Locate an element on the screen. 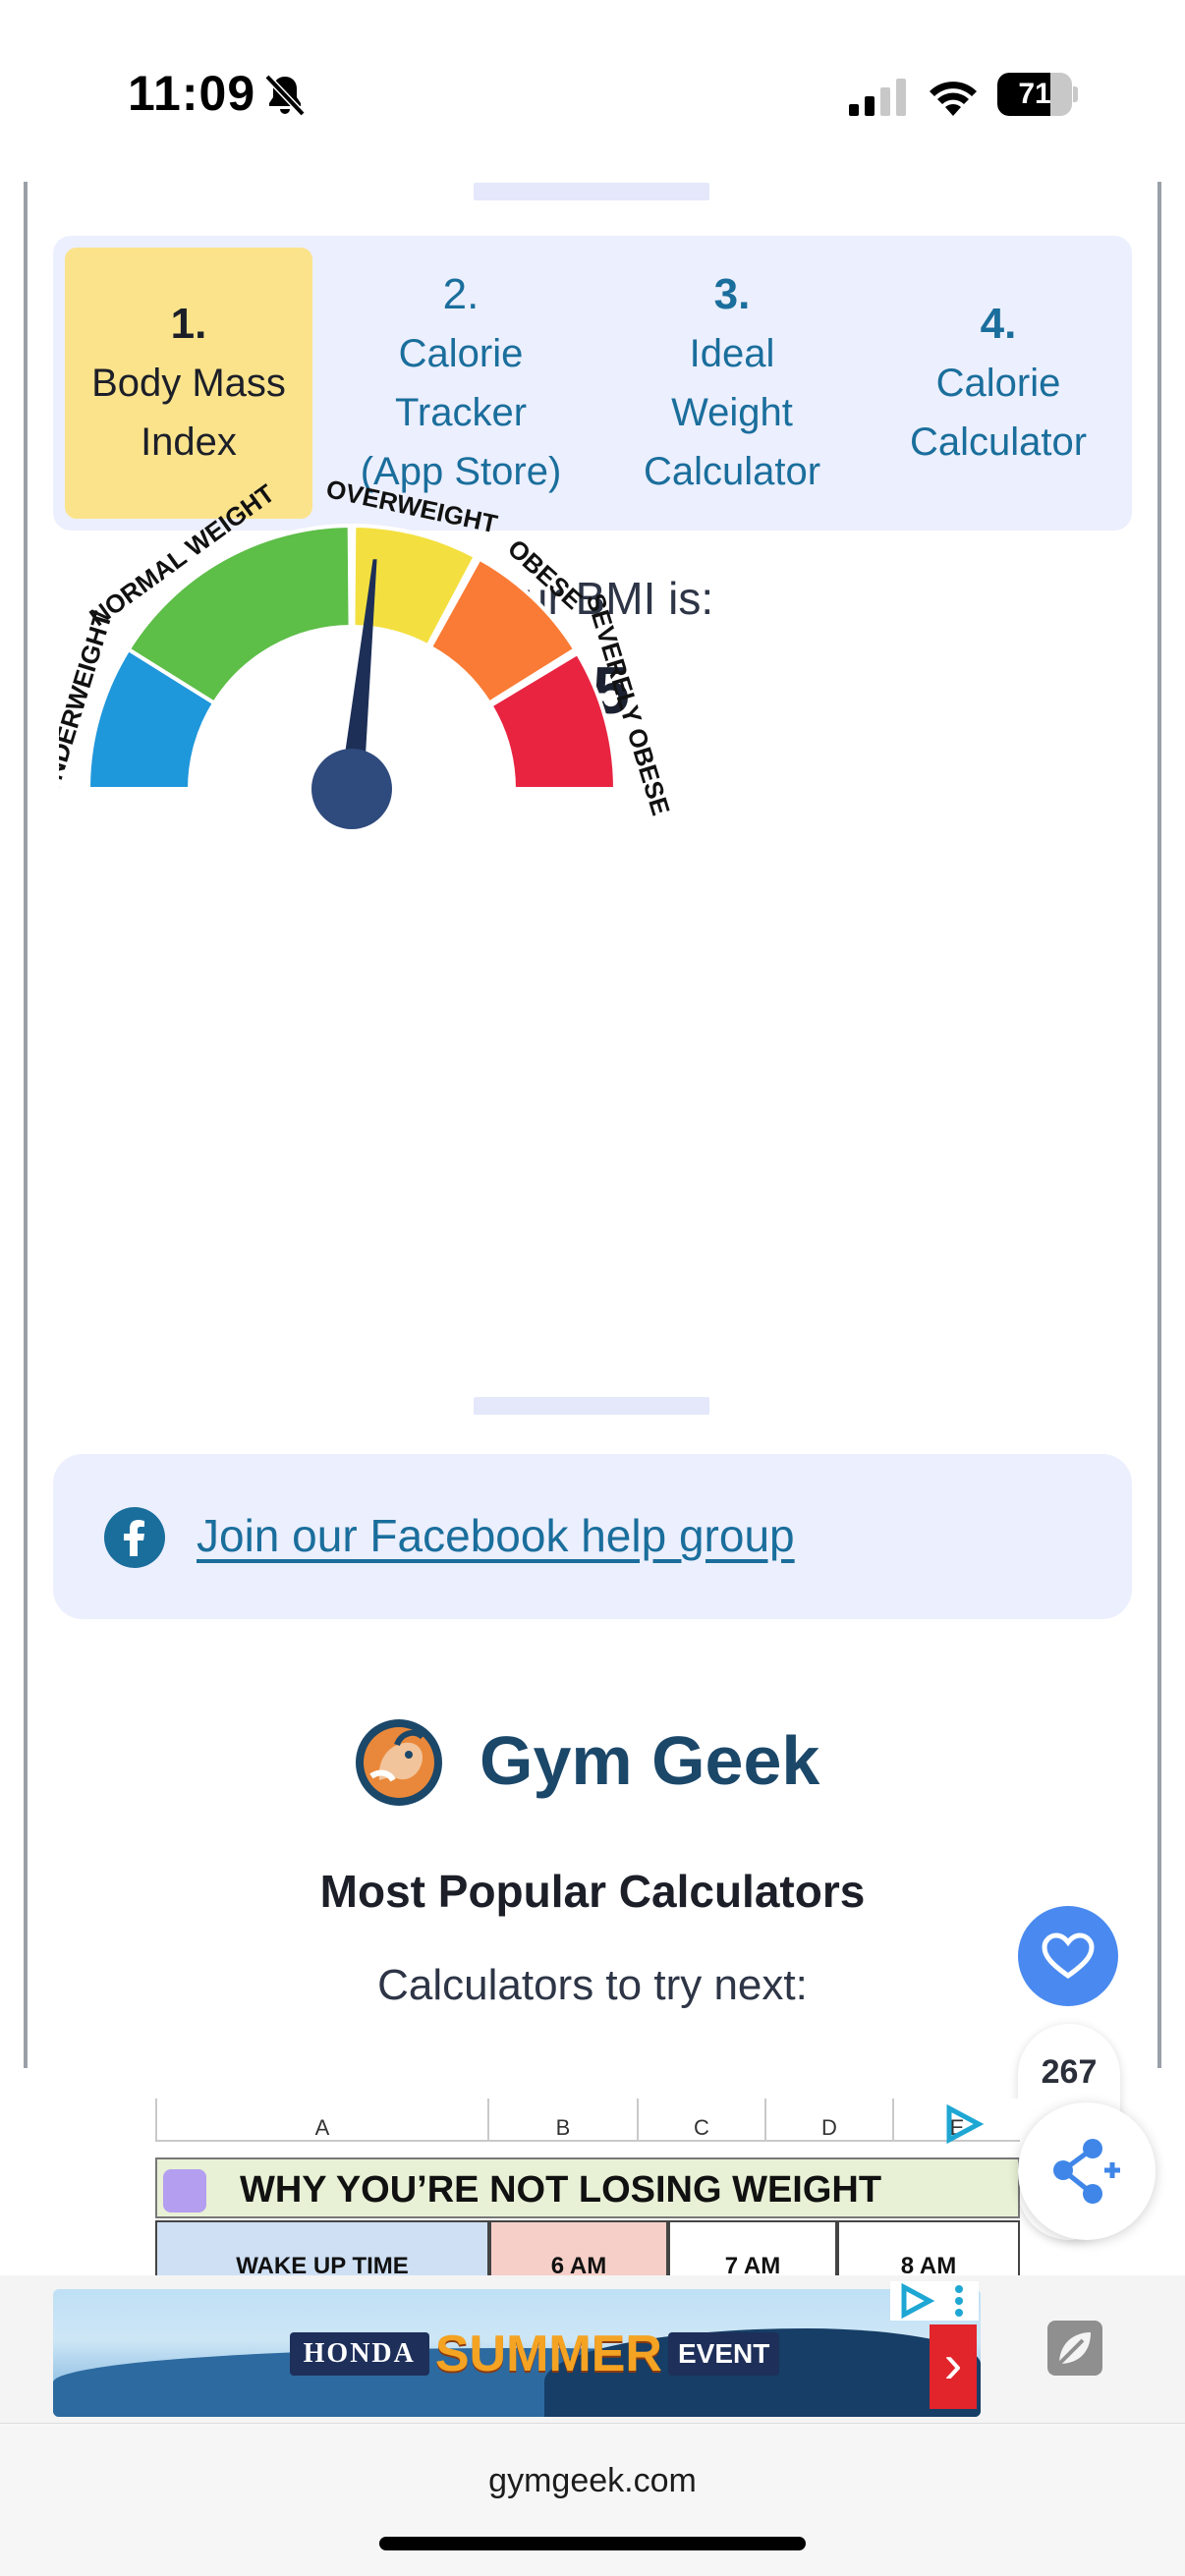  address-url: gymgeek.com is located at coordinates (592, 2481).